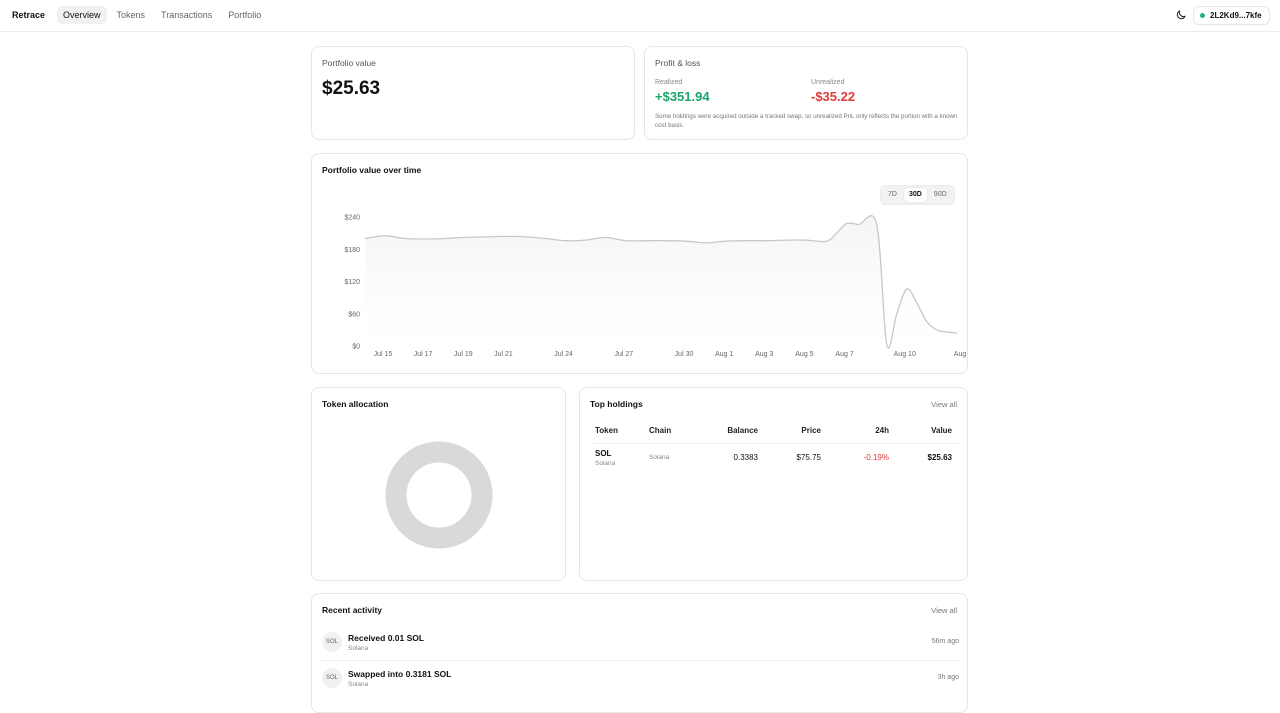  I want to click on x-tick-label: Jul 19, so click(463, 354).